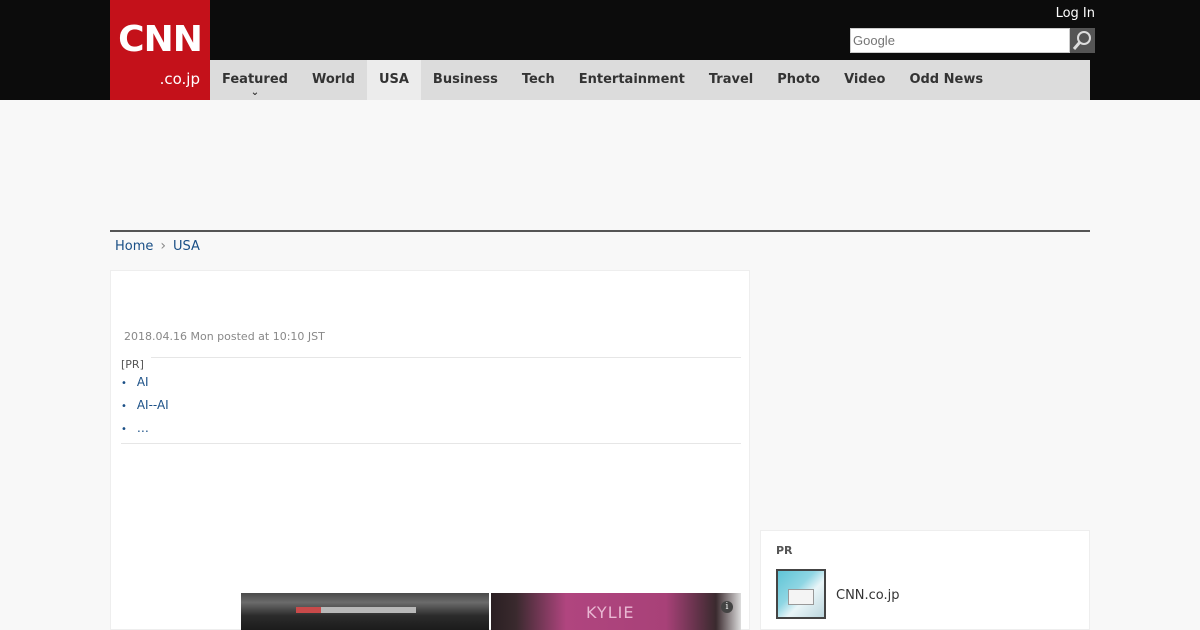 The width and height of the screenshot is (1200, 630). Describe the element at coordinates (186, 246) in the screenshot. I see `breadcrumb-usa: USA` at that location.